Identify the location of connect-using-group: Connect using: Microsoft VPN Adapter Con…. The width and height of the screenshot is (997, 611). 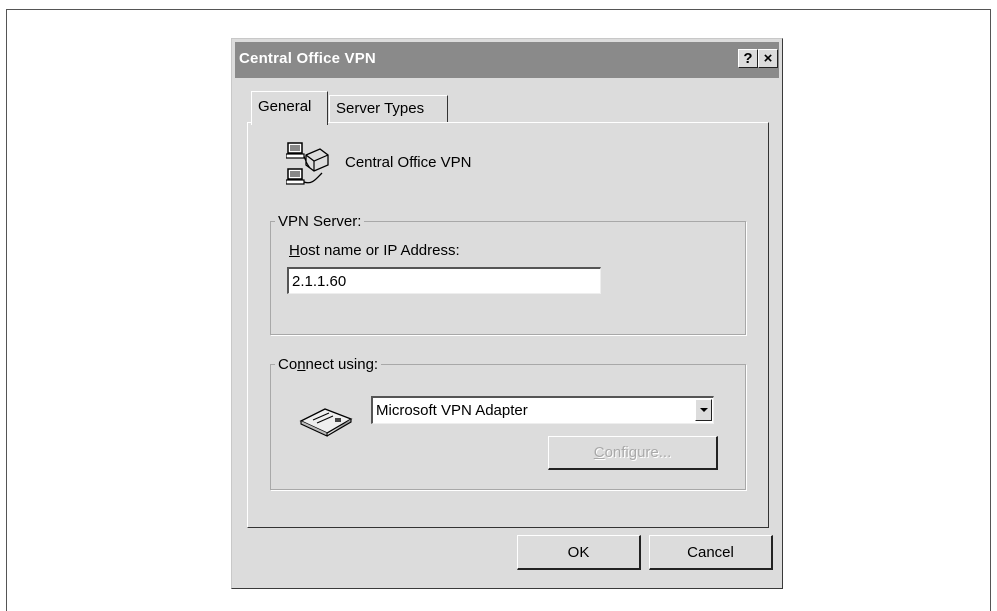
(508, 423).